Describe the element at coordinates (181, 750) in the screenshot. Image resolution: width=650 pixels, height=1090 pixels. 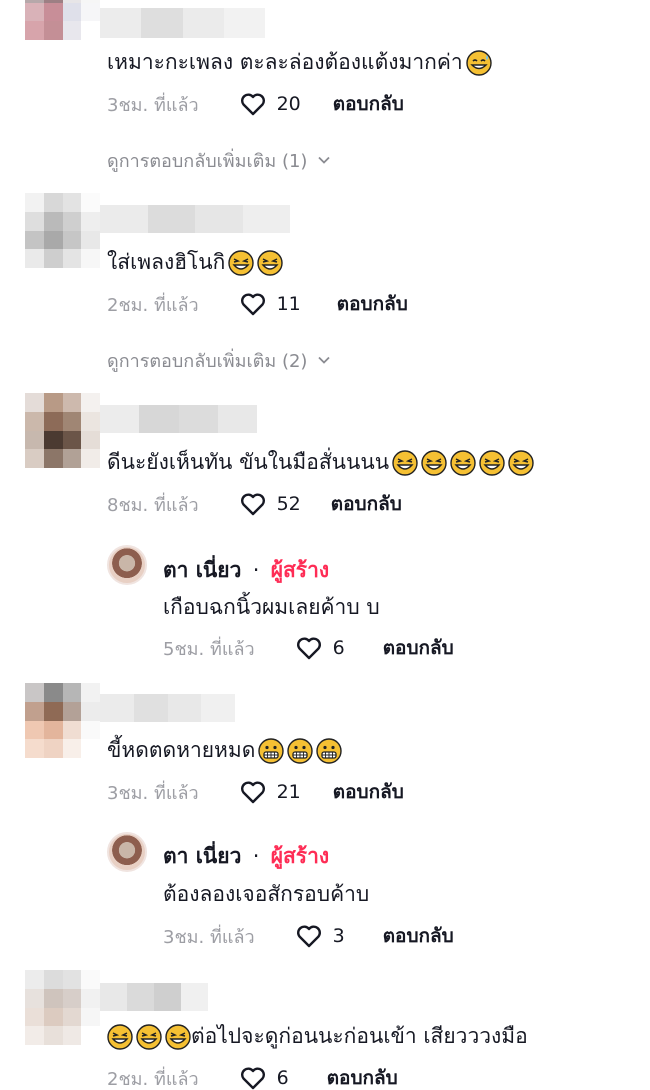
I see `comment-text-label: ขี้หดตดหายหมด` at that location.